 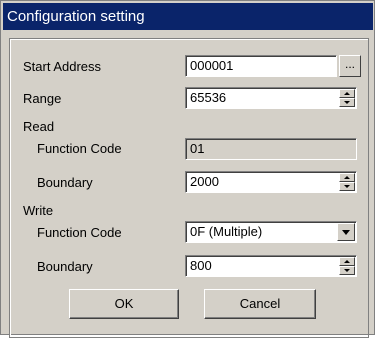 What do you see at coordinates (346, 232) in the screenshot?
I see `chevron-down-icon` at bounding box center [346, 232].